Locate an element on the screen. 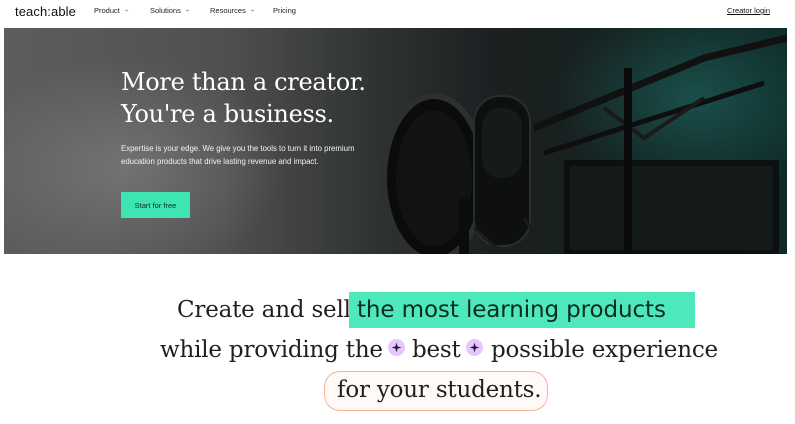  nav-item-pricing: Pricing is located at coordinates (284, 10).